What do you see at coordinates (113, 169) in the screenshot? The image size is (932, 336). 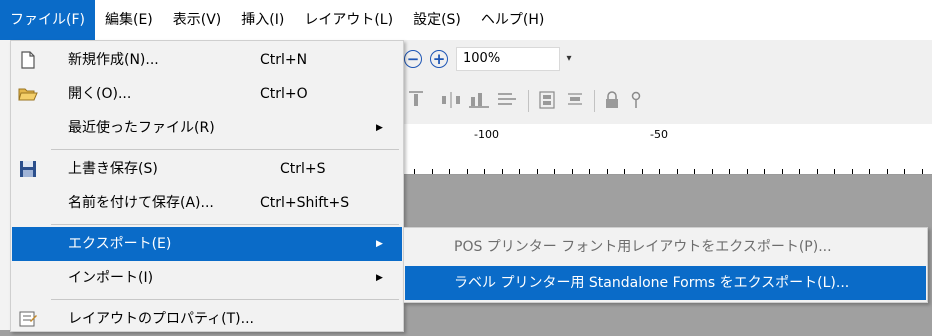 I see `menu-item-label: 上書き保存(S)` at bounding box center [113, 169].